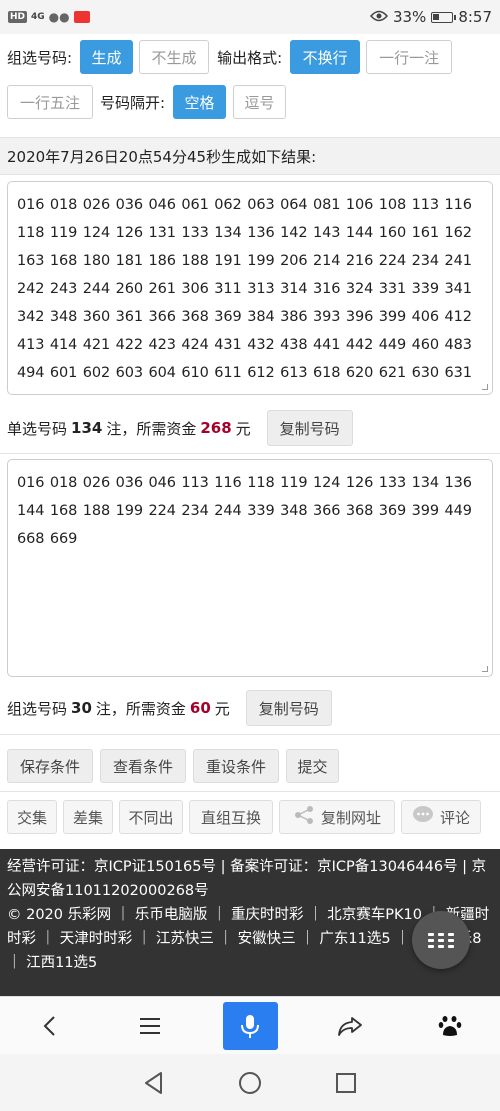 The image size is (500, 1111). I want to click on app-icon, so click(81, 17).